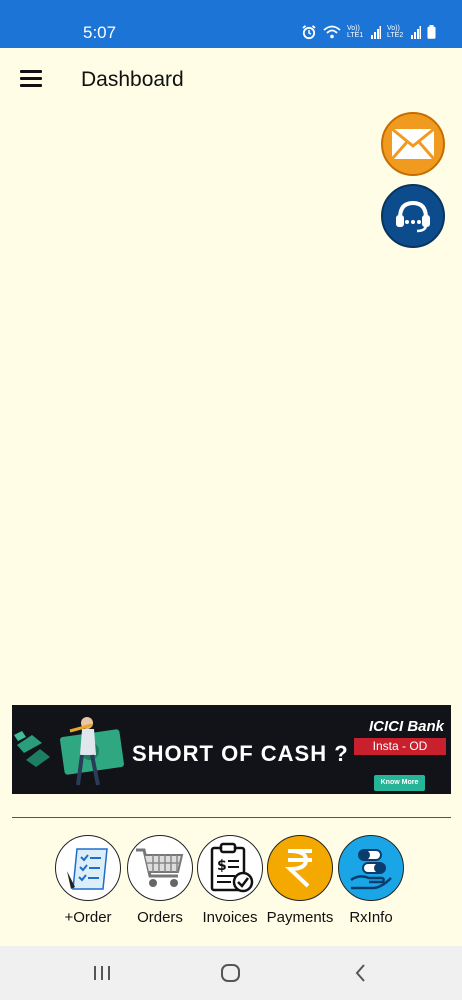  What do you see at coordinates (332, 32) in the screenshot?
I see `wifi-icon` at bounding box center [332, 32].